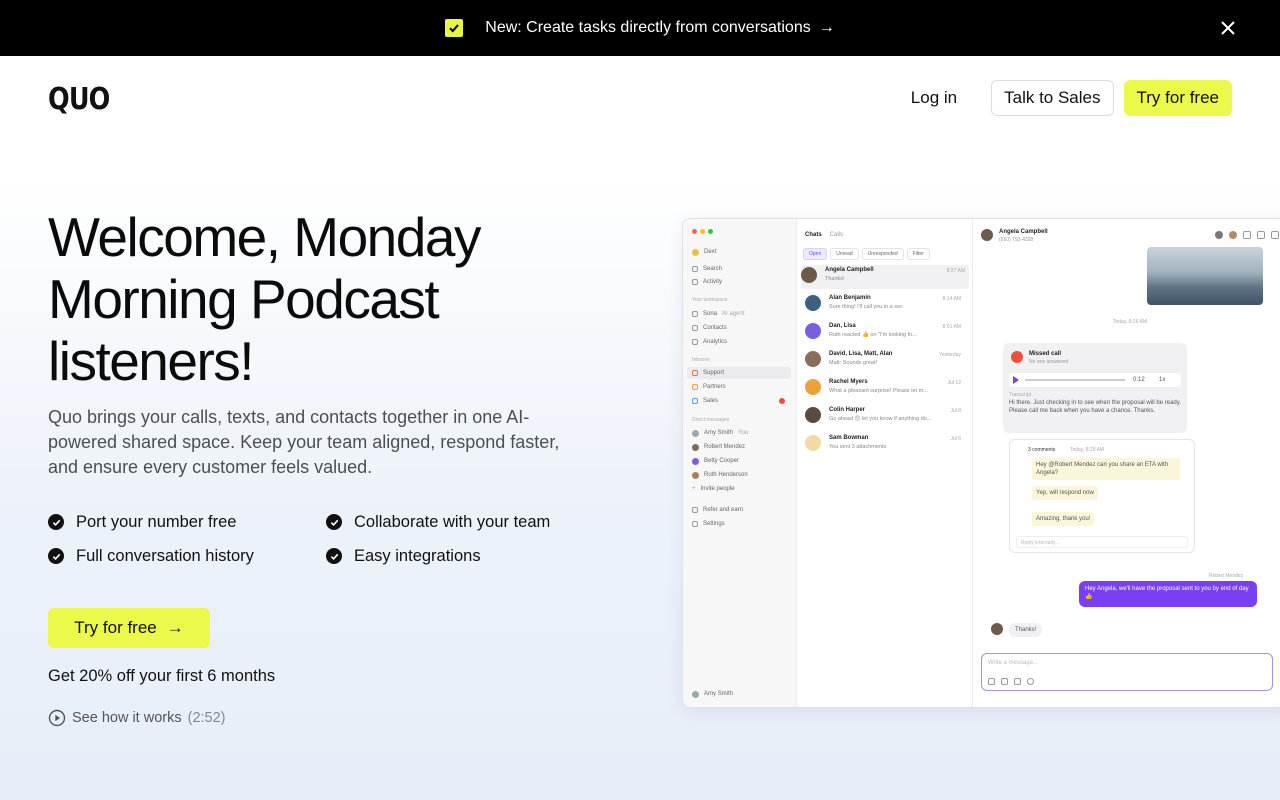 The width and height of the screenshot is (1280, 800). I want to click on missed-call-sub: No one answered, so click(1049, 362).